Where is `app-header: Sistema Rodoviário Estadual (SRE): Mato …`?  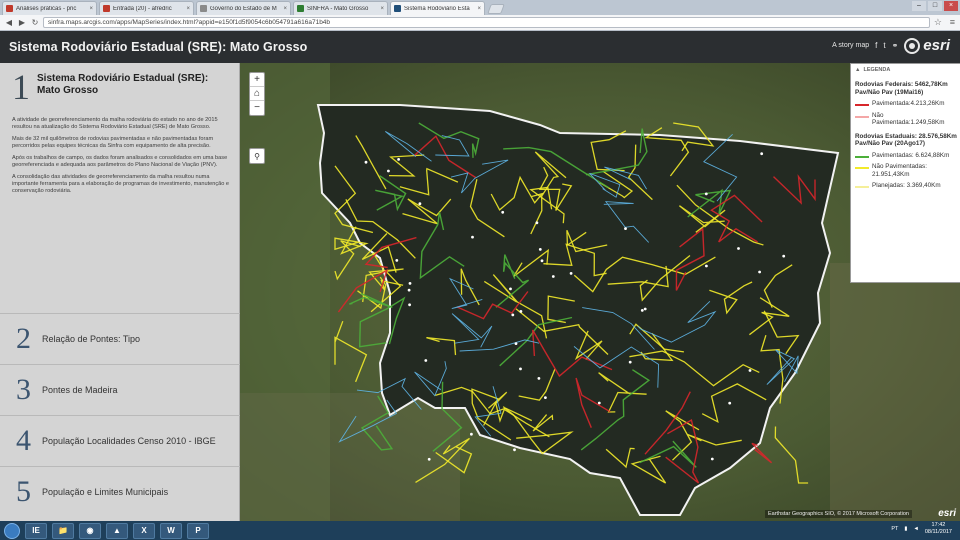 app-header: Sistema Rodoviário Estadual (SRE): Mato … is located at coordinates (480, 47).